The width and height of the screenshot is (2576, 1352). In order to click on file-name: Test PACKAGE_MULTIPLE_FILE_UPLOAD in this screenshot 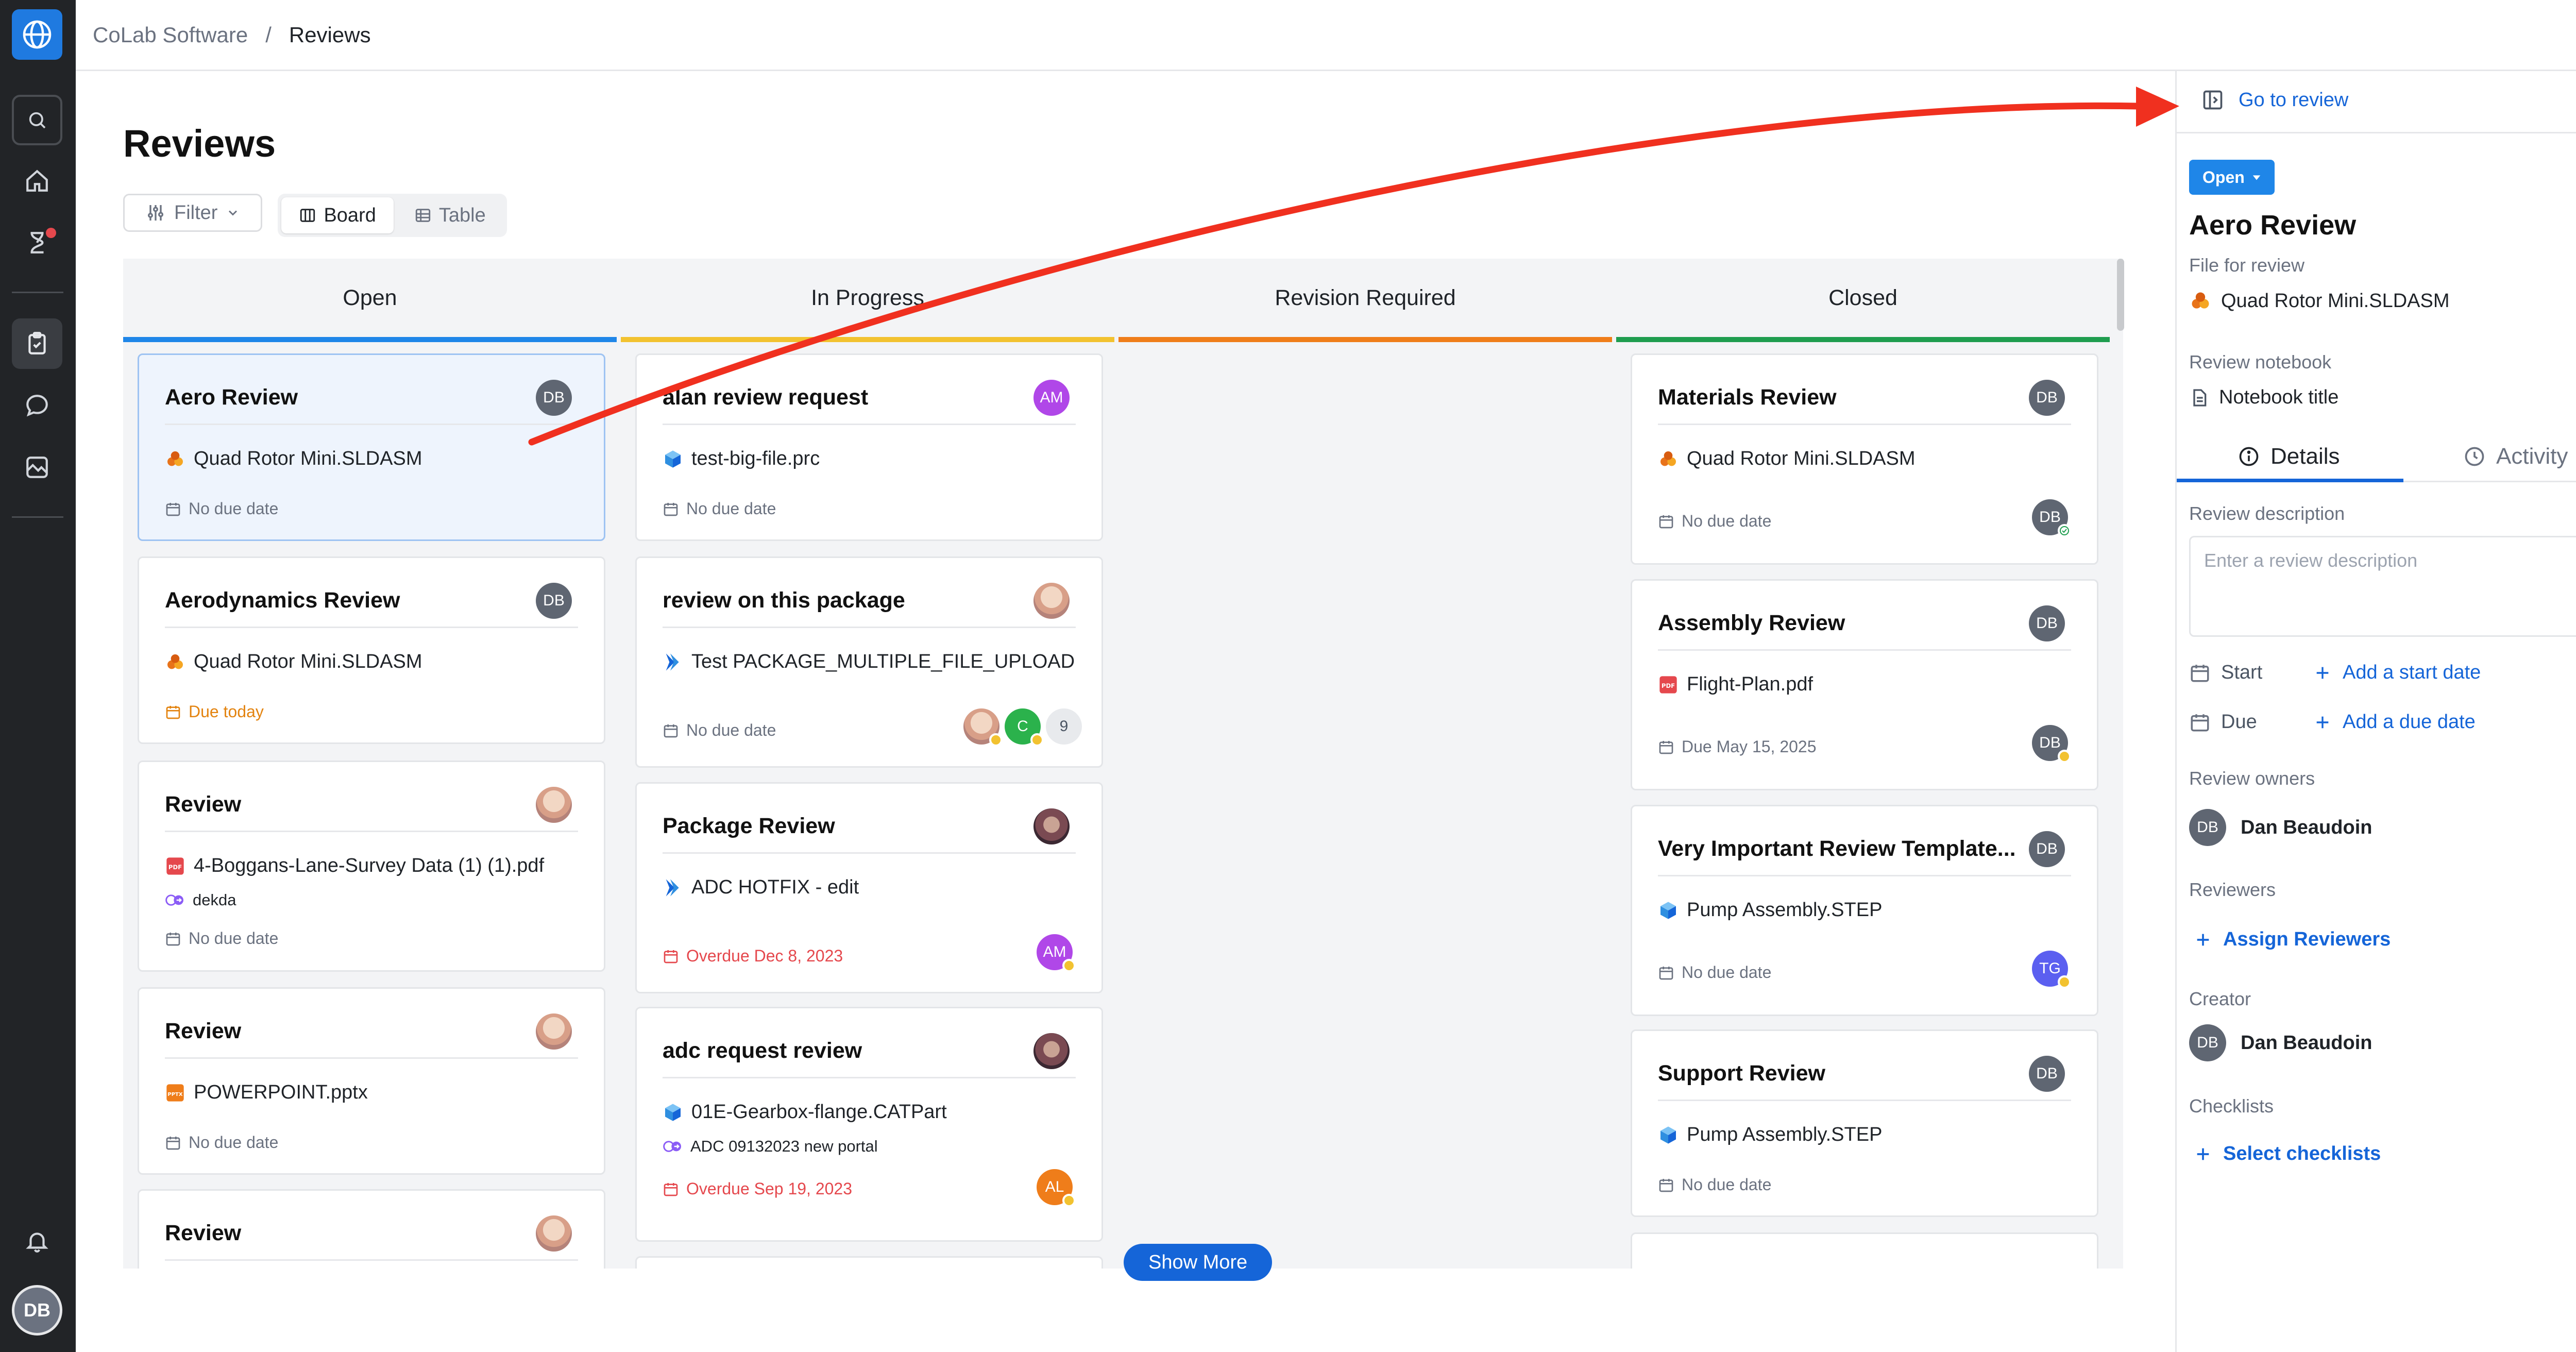, I will do `click(883, 661)`.